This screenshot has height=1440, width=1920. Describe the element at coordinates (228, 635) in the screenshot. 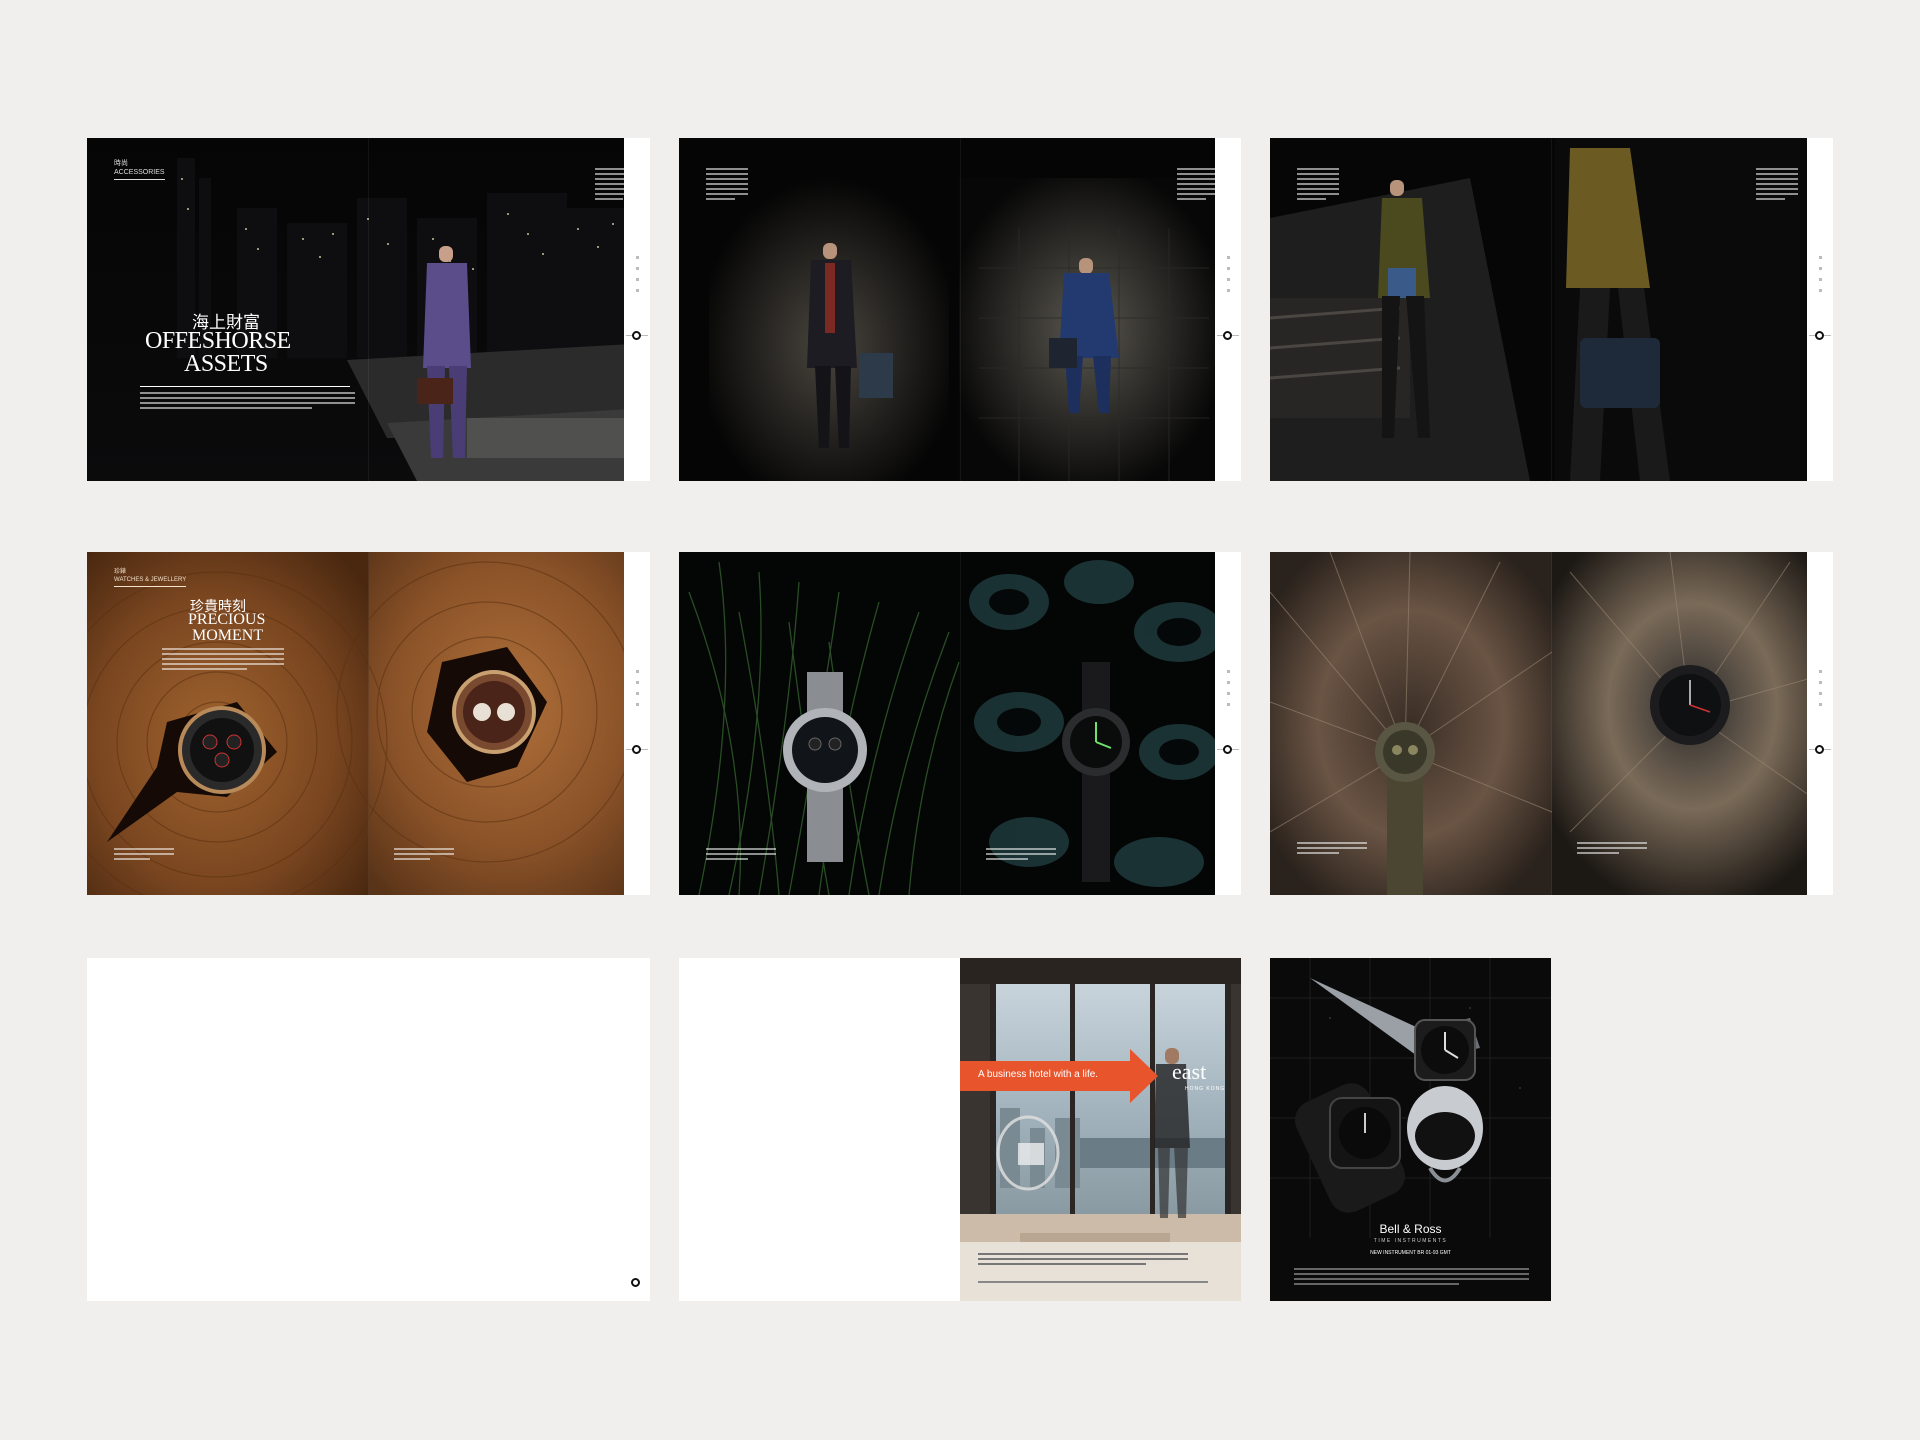

I see `title-en-line-2: MOMENT` at that location.